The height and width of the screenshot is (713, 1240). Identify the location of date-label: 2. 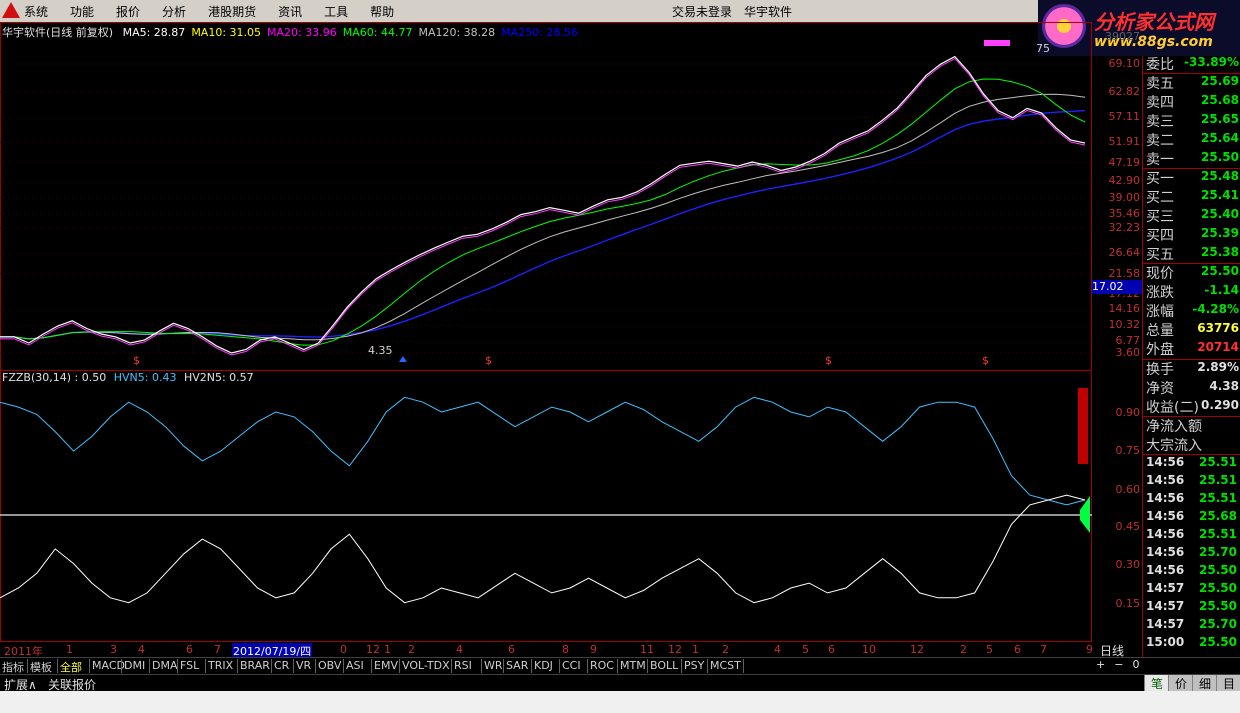
(411, 649).